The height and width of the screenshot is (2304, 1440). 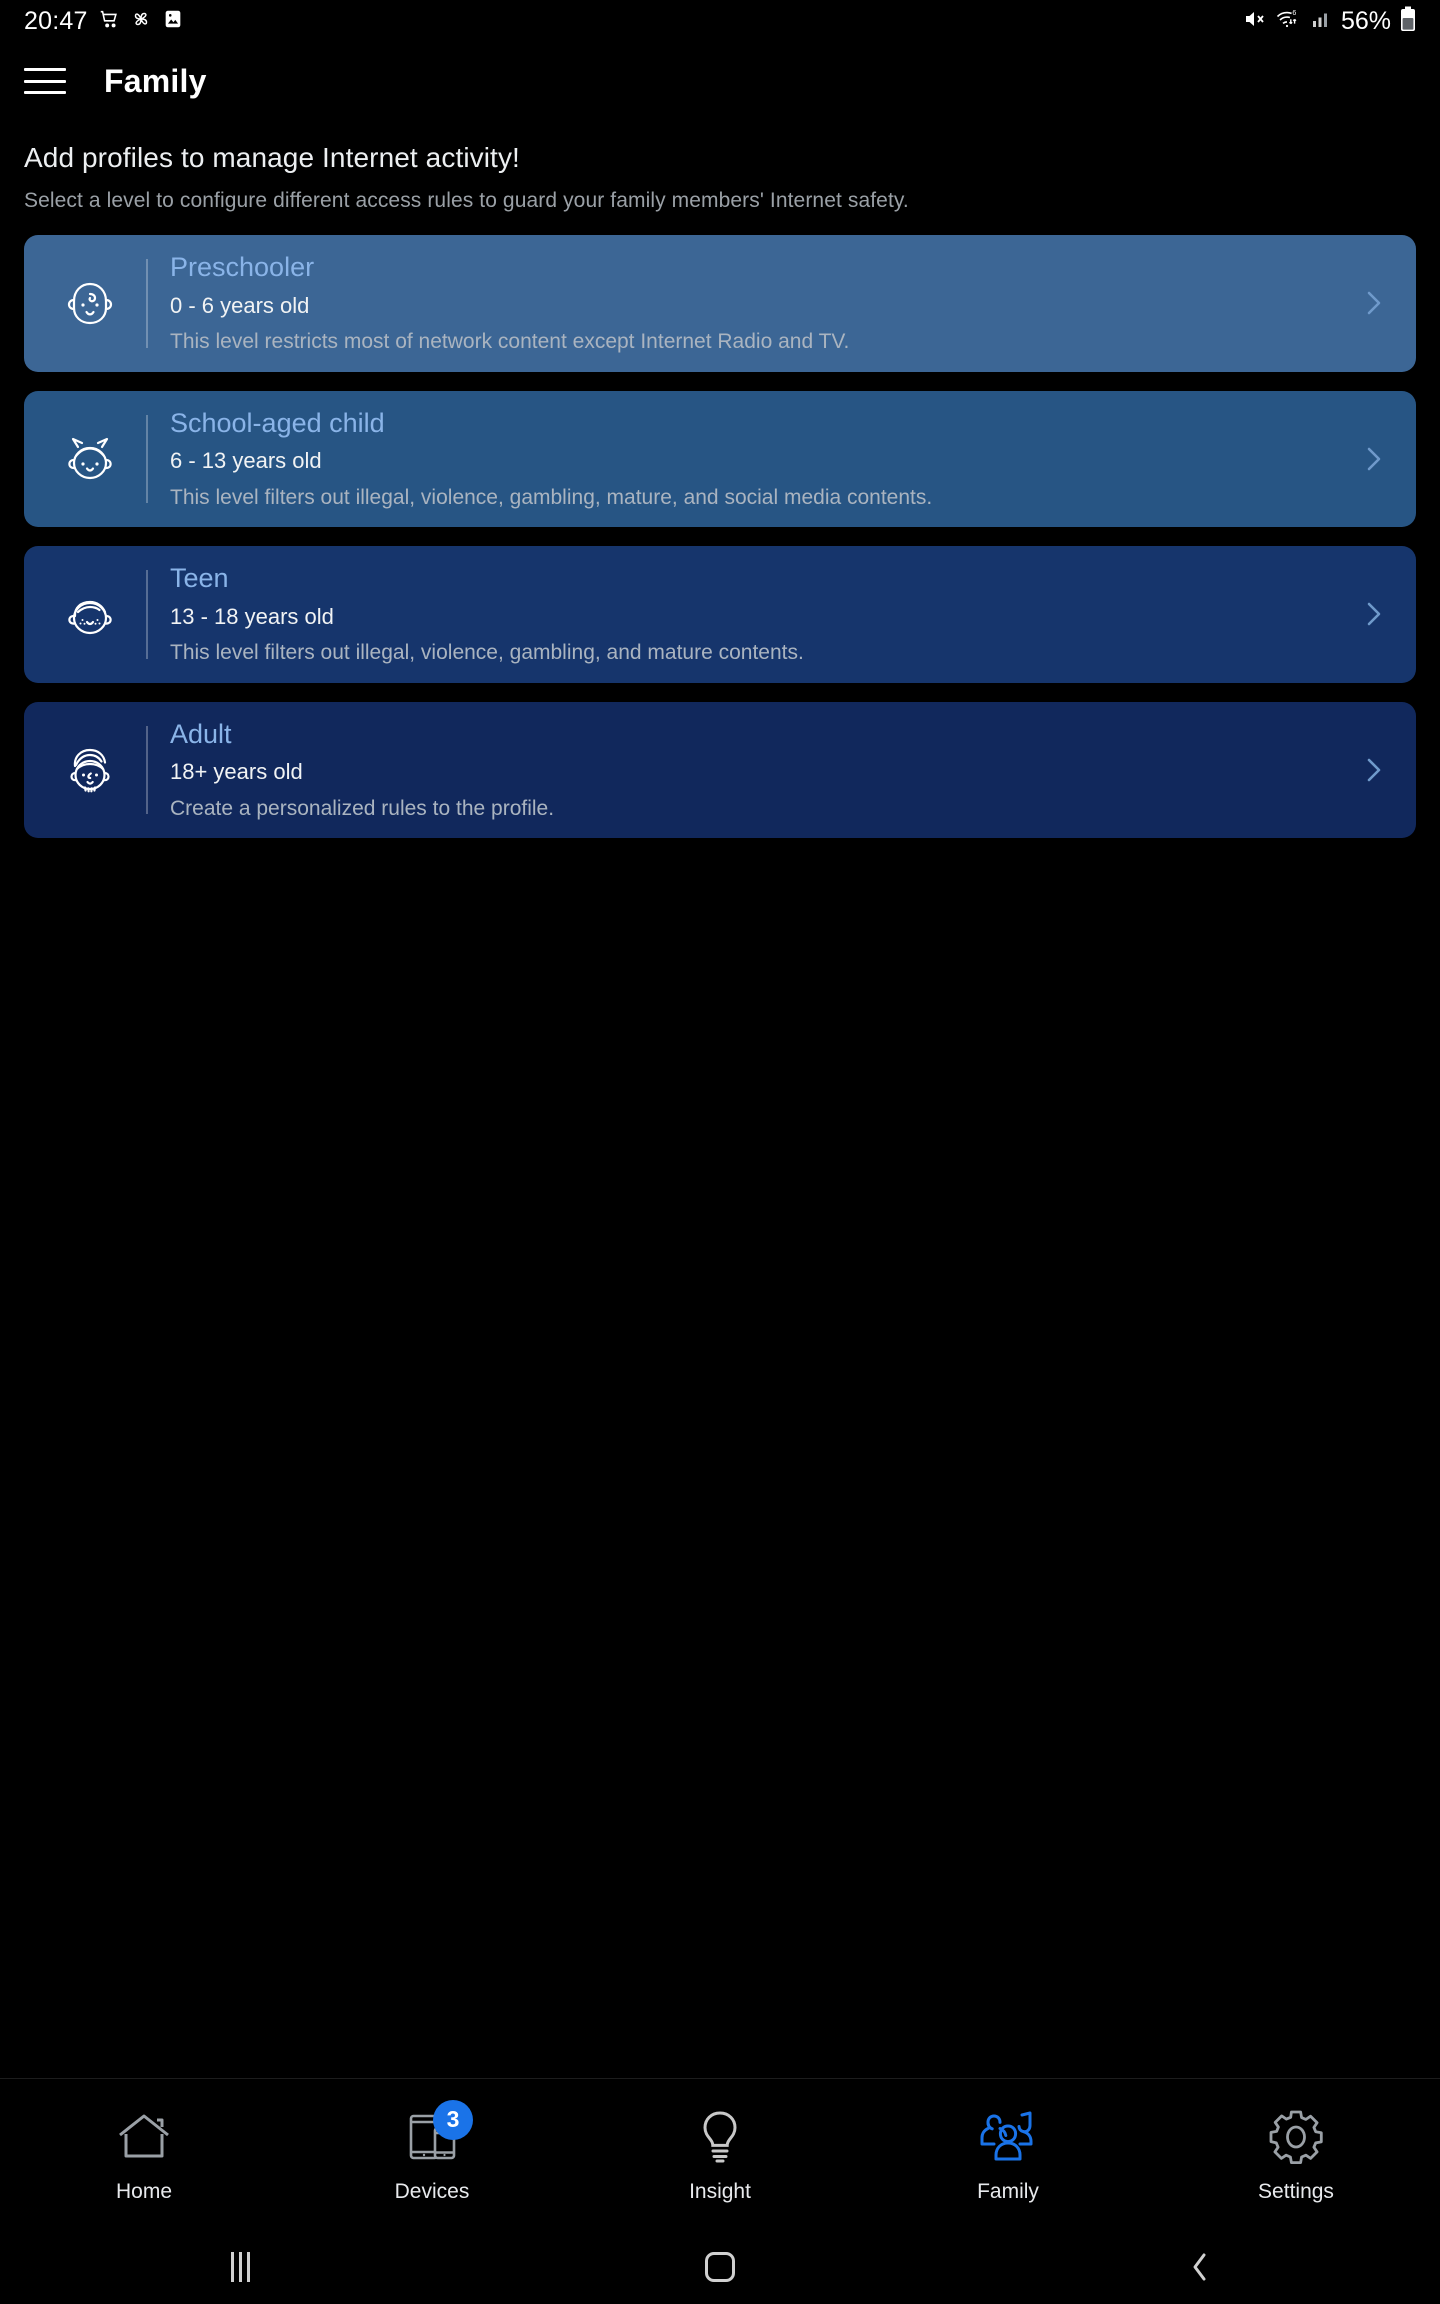 I want to click on profile-title: Preschooler, so click(x=242, y=267).